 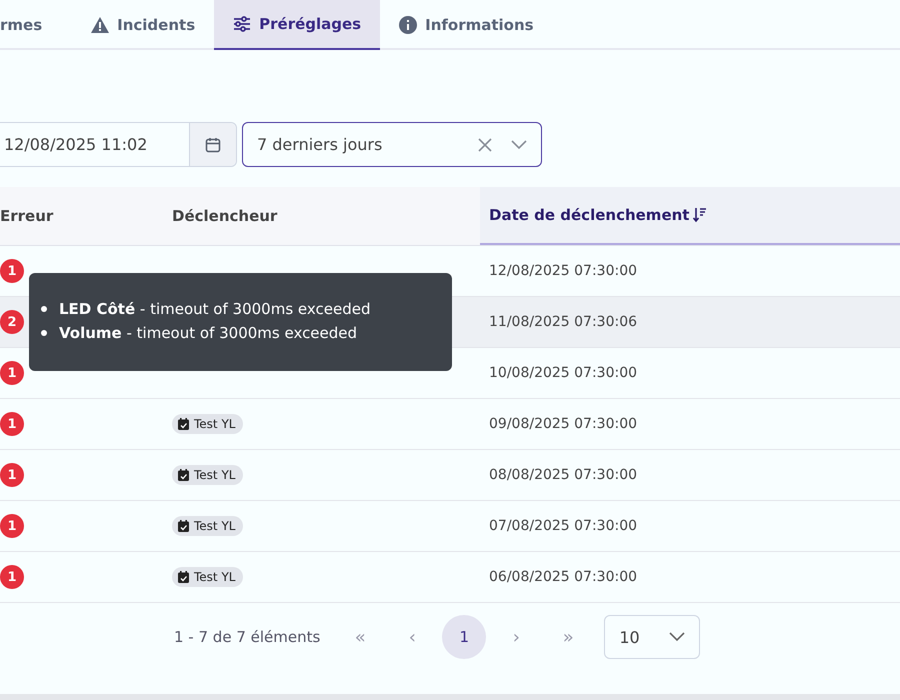 I want to click on date-text: 12/08/2025 07:30:00, so click(x=563, y=271).